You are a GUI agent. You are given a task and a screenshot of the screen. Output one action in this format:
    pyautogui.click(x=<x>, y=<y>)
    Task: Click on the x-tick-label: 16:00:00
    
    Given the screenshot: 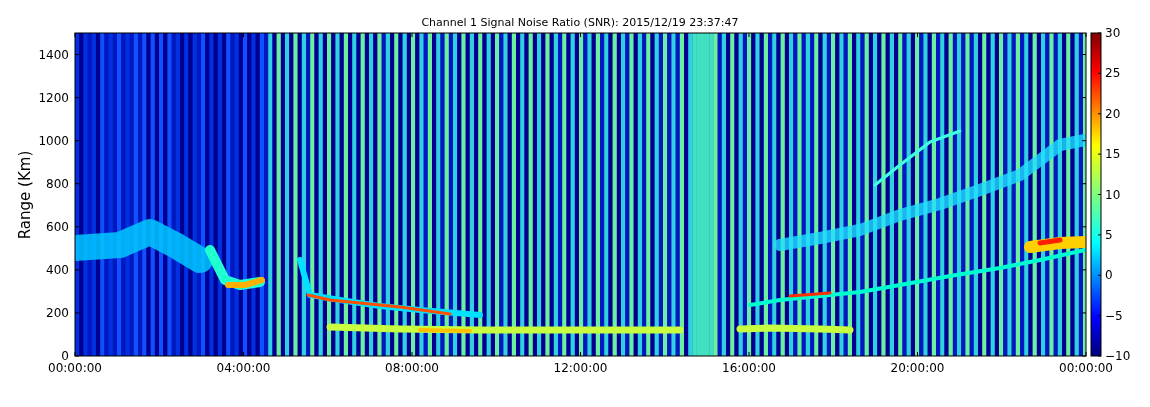 What is the action you would take?
    pyautogui.click(x=749, y=368)
    